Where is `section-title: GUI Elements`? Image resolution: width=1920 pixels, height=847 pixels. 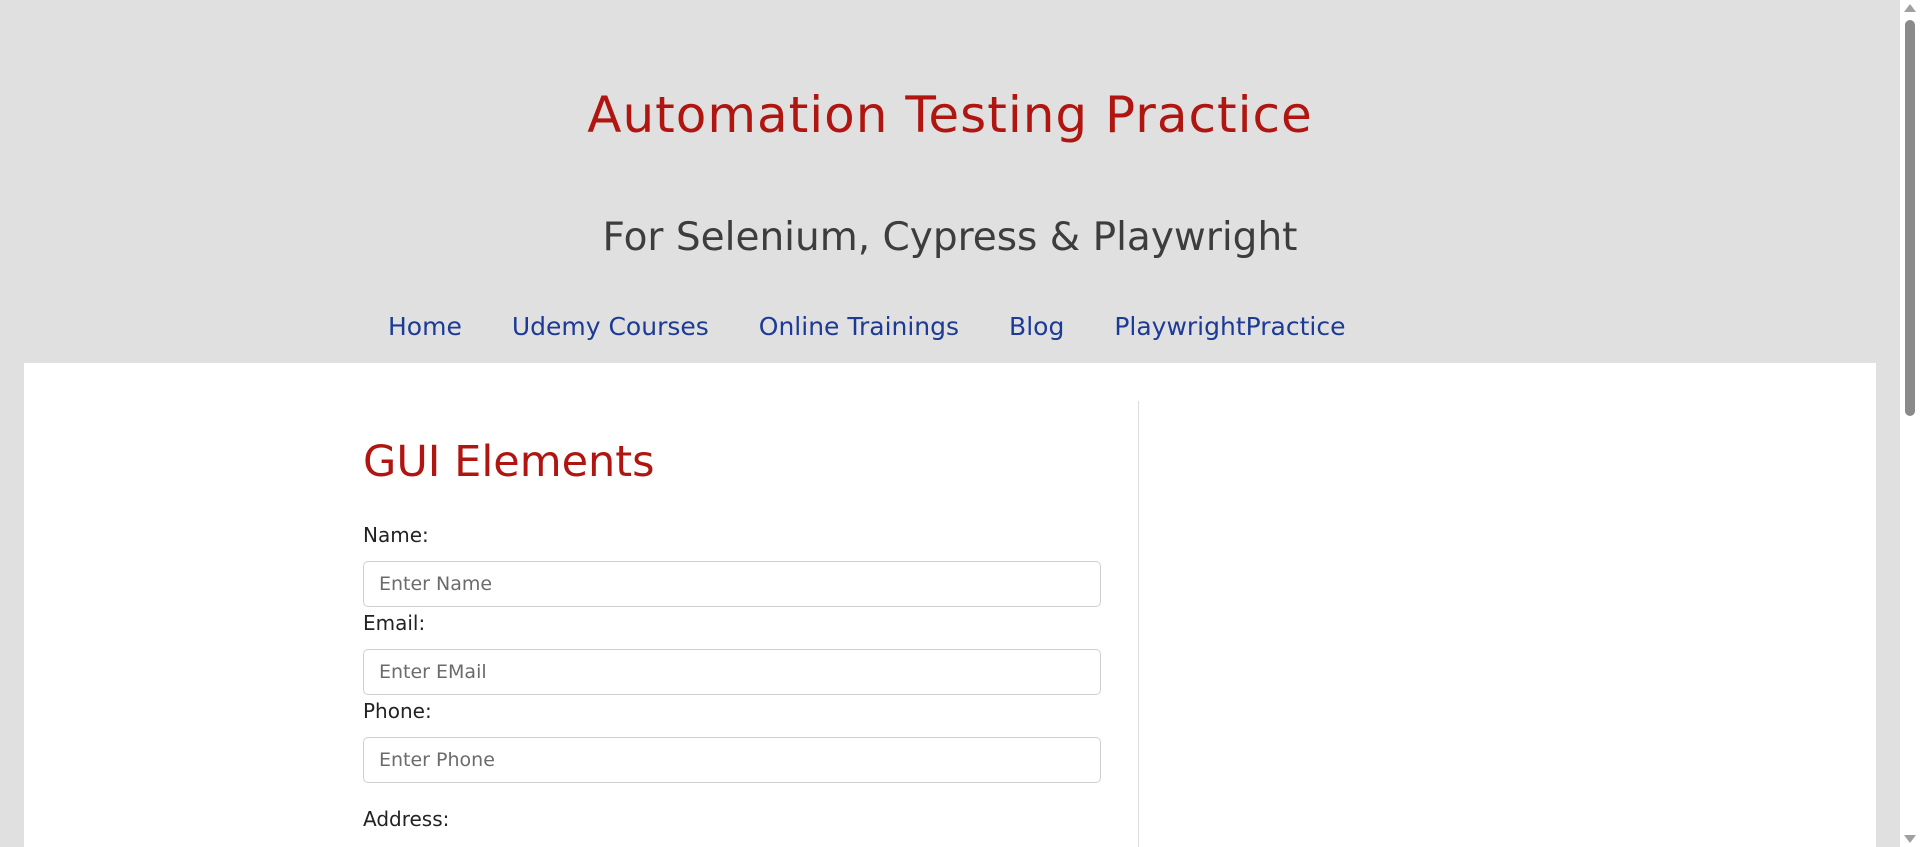 section-title: GUI Elements is located at coordinates (509, 462).